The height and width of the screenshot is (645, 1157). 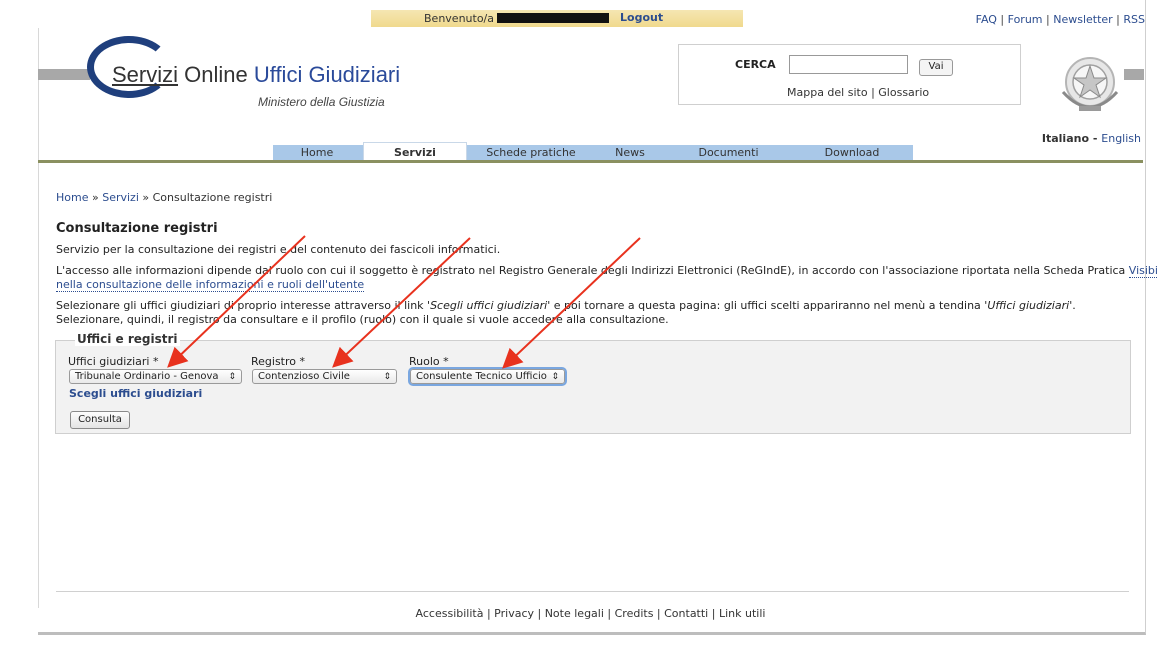 I want to click on arrow-to-ruolo-icon, so click(x=571, y=303).